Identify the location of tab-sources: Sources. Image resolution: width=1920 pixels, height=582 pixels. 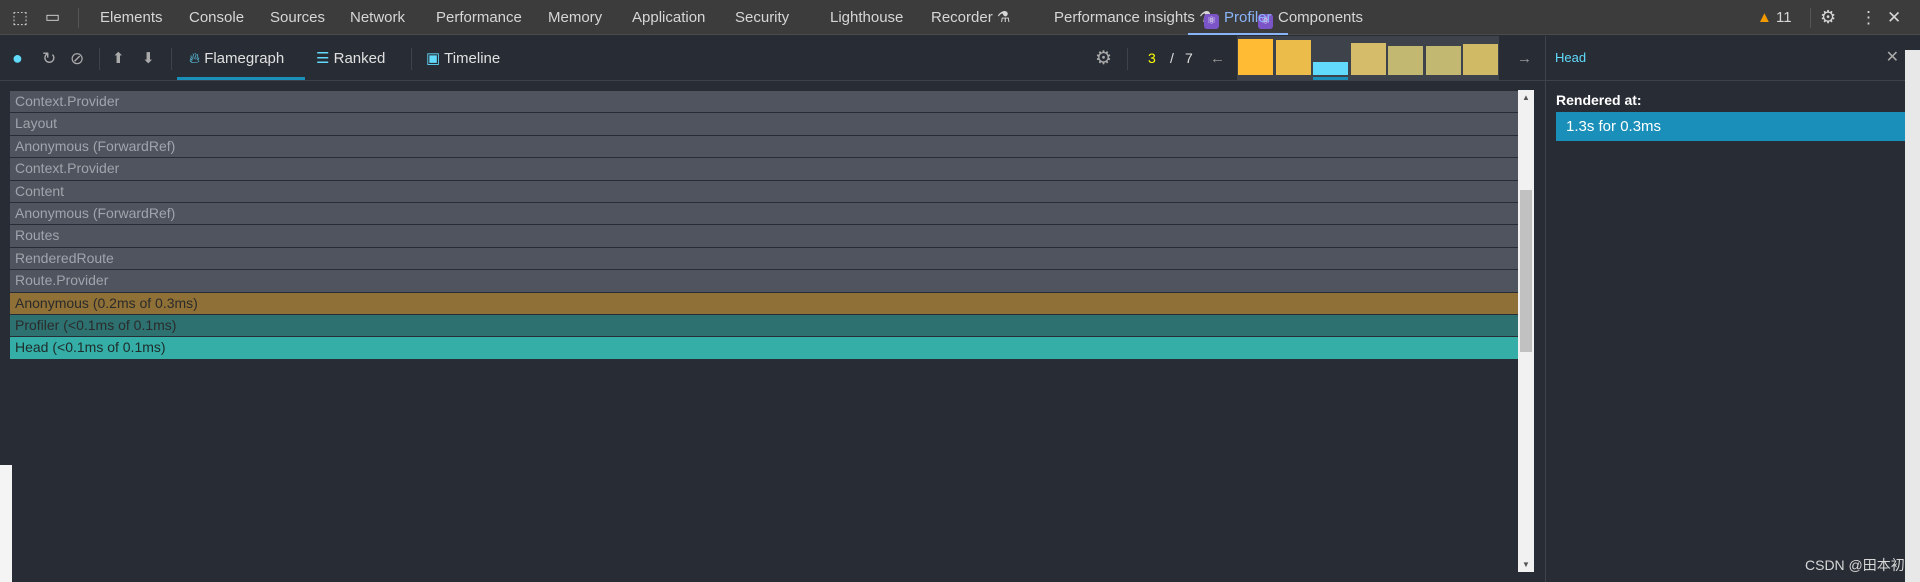
(297, 17).